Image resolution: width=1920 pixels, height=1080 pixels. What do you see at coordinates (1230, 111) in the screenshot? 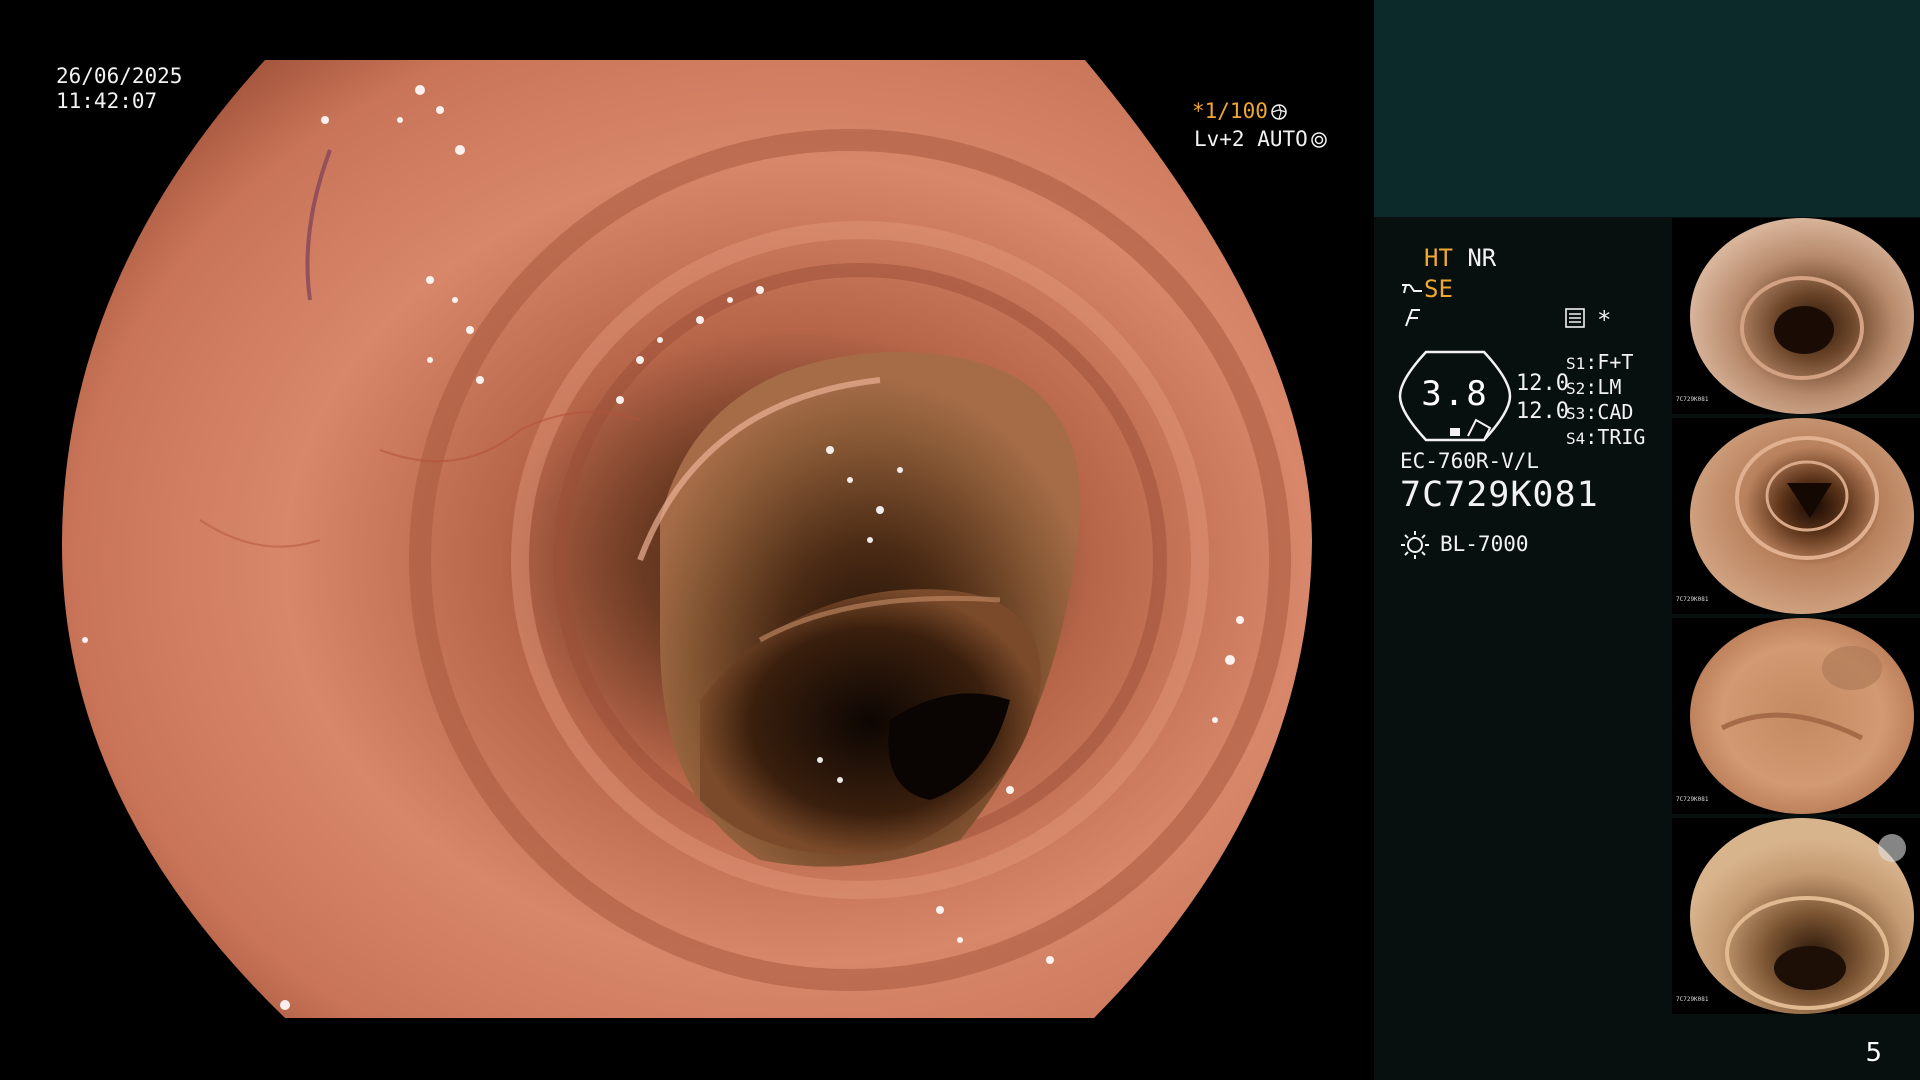
I see `shutter-label: *1/100` at bounding box center [1230, 111].